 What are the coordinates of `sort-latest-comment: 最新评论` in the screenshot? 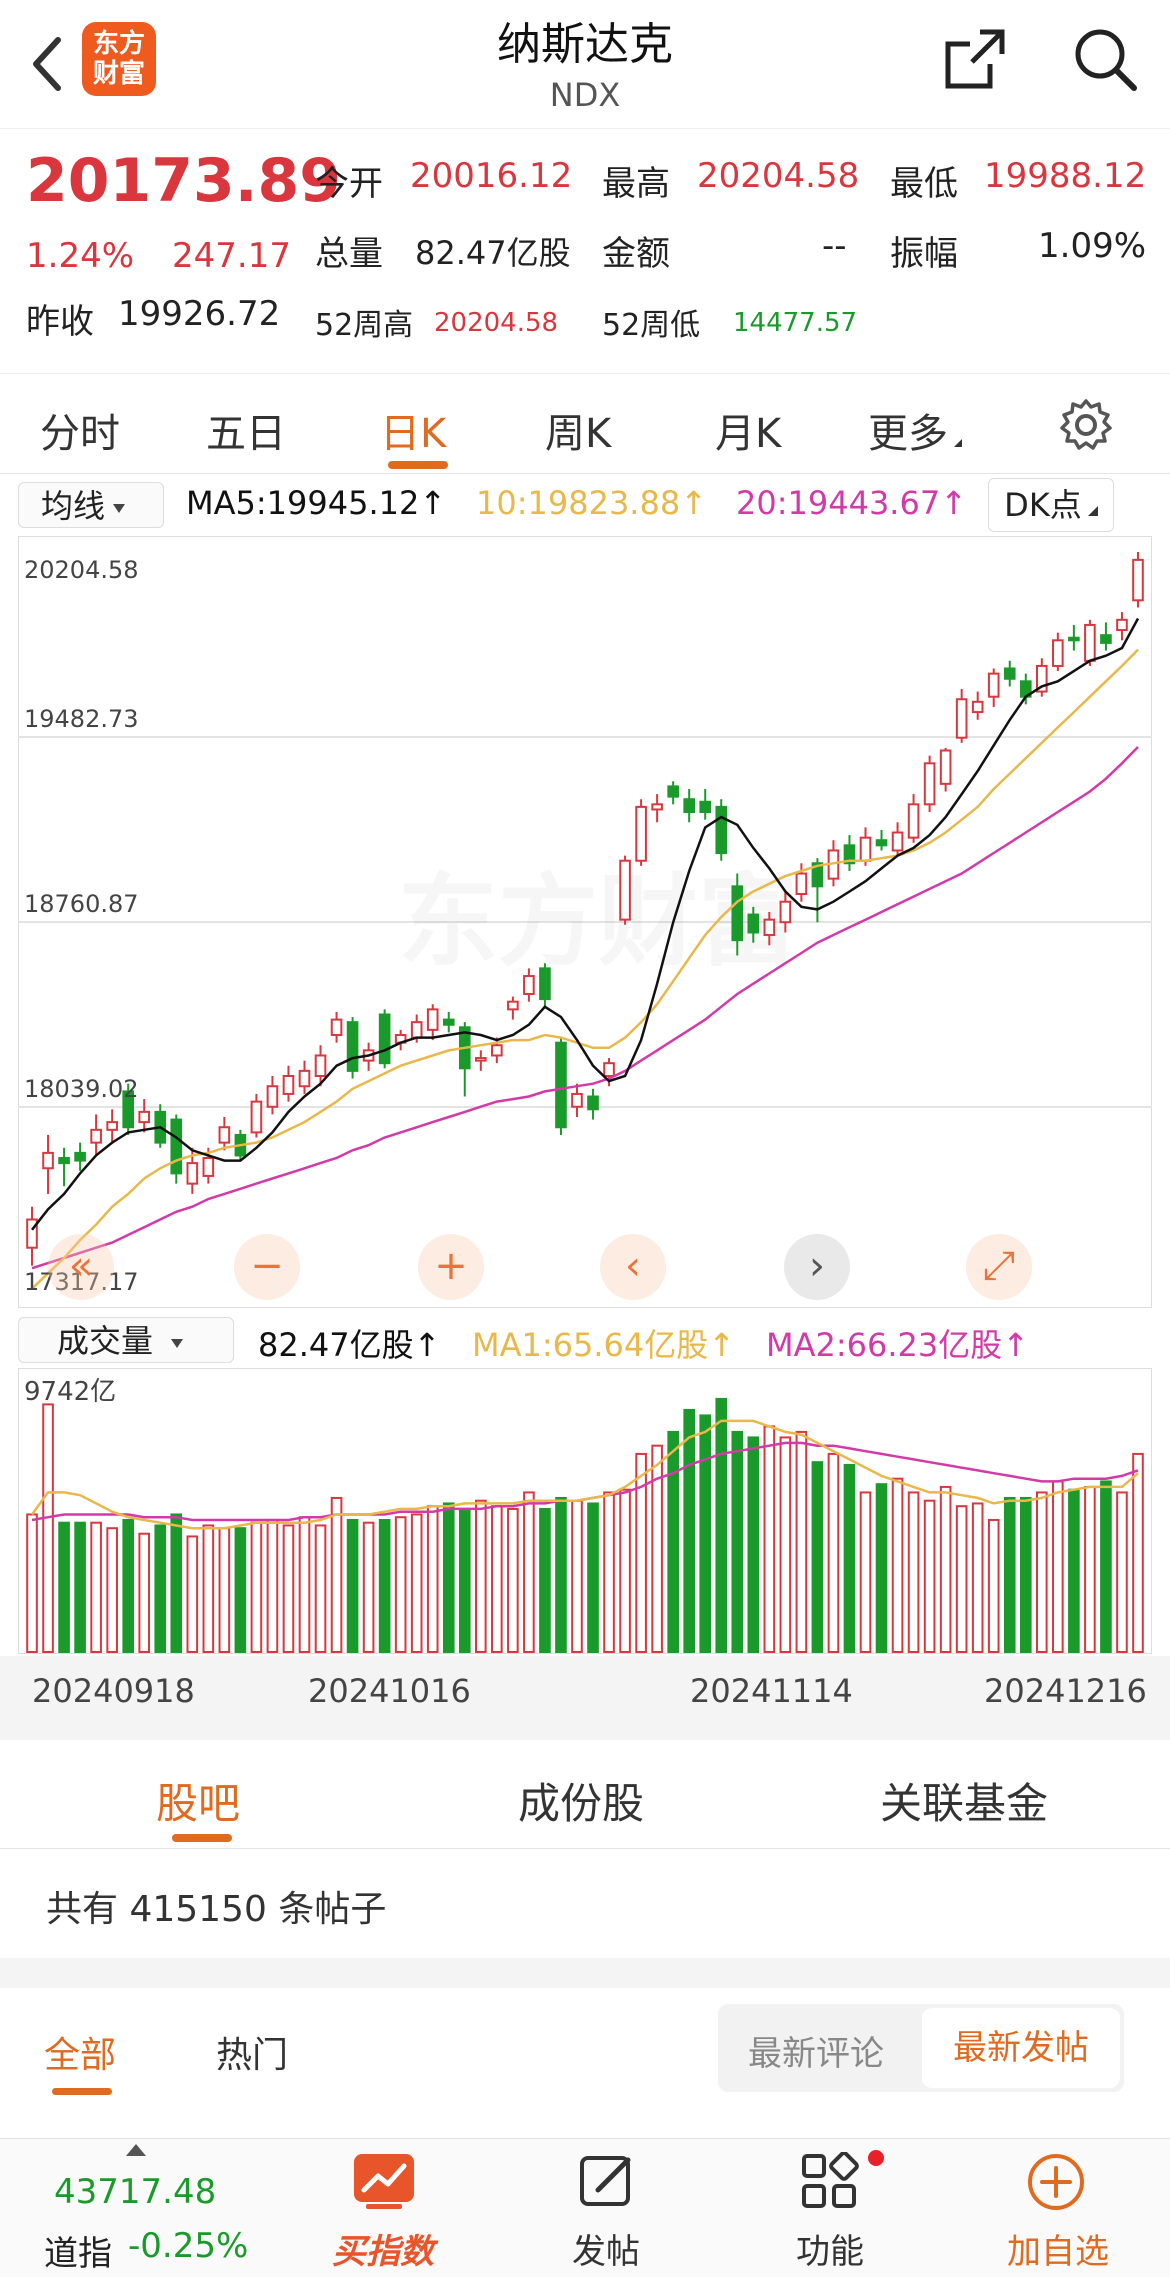 It's located at (816, 2050).